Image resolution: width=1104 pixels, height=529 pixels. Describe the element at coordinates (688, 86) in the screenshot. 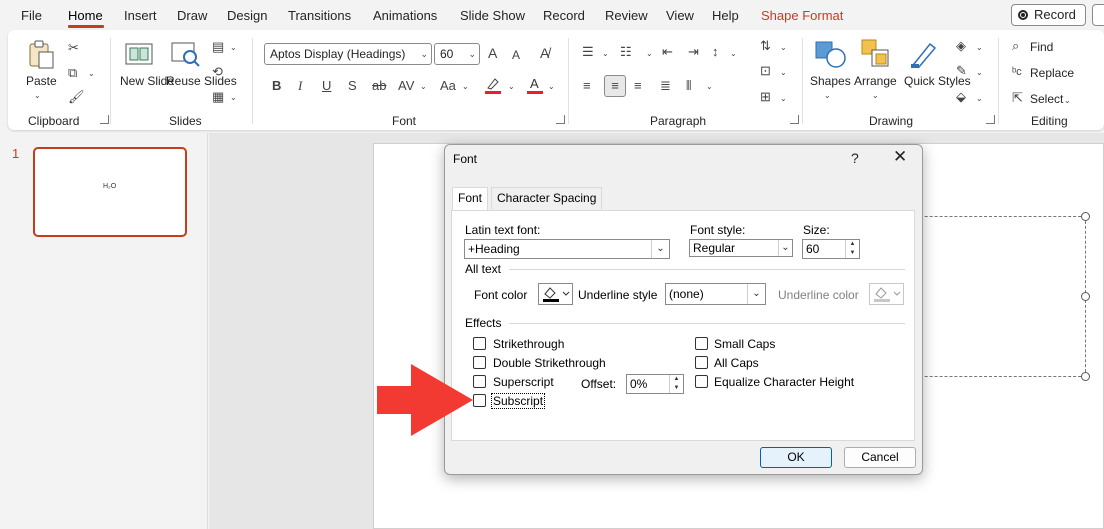

I see `columns-icon: ⫴` at that location.